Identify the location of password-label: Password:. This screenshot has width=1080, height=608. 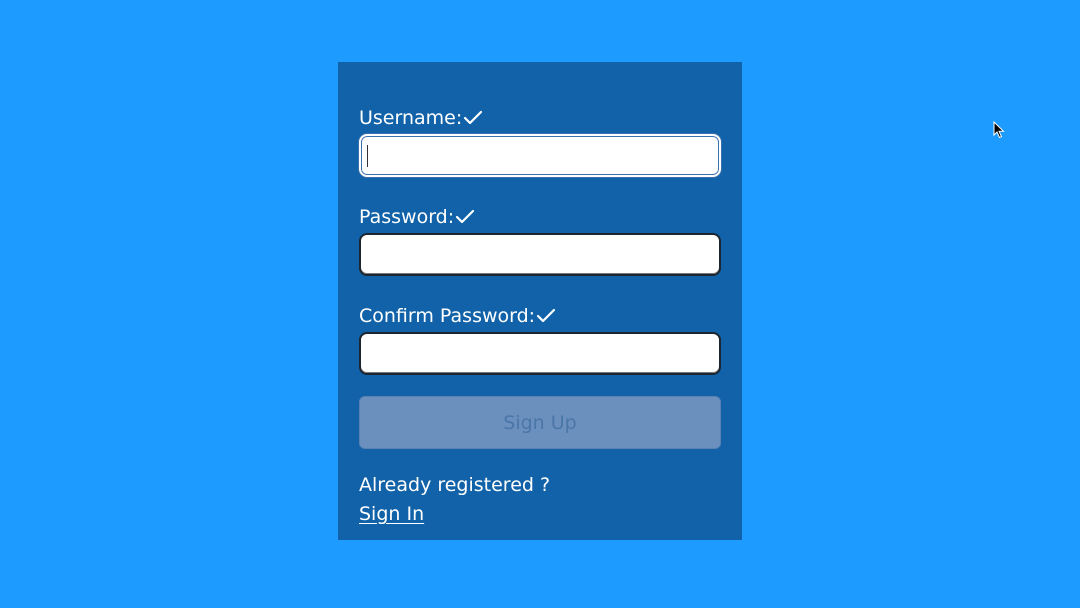
(540, 217).